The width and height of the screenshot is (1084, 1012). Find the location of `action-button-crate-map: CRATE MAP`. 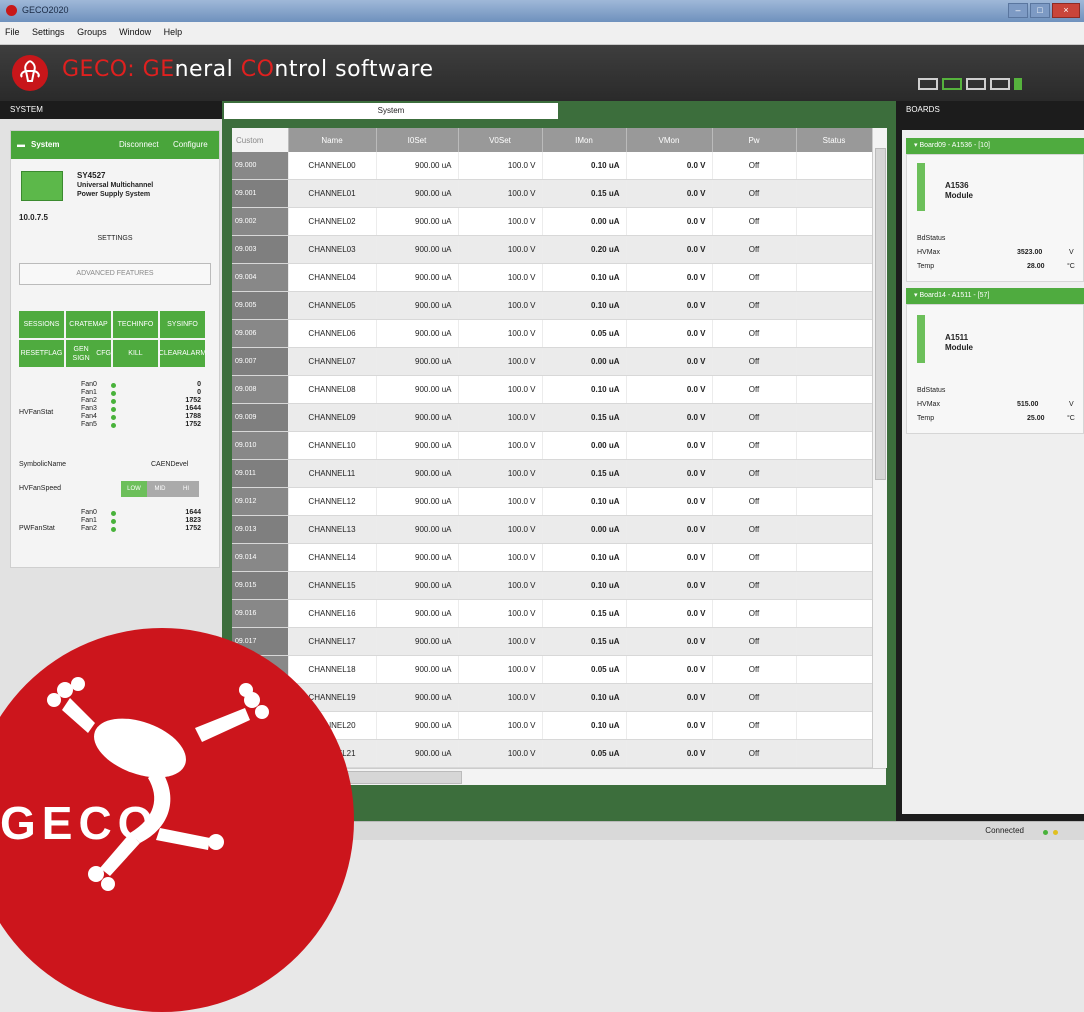

action-button-crate-map: CRATE MAP is located at coordinates (88, 324).